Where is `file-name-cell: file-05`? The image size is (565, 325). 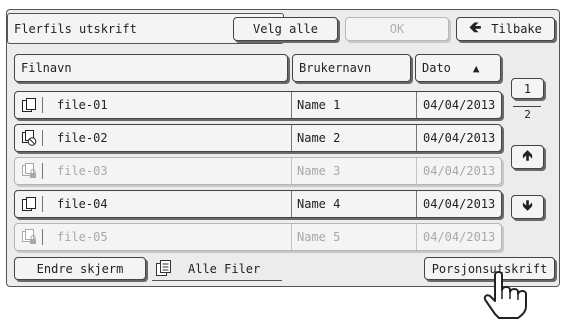
file-name-cell: file-05 is located at coordinates (153, 237).